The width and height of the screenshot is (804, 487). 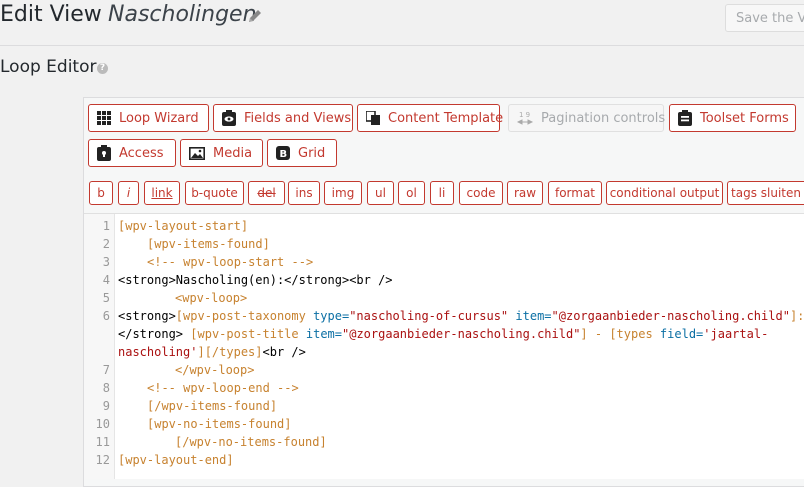 I want to click on pagination-controls-button: 1 9 Pagination controls, so click(x=587, y=118).